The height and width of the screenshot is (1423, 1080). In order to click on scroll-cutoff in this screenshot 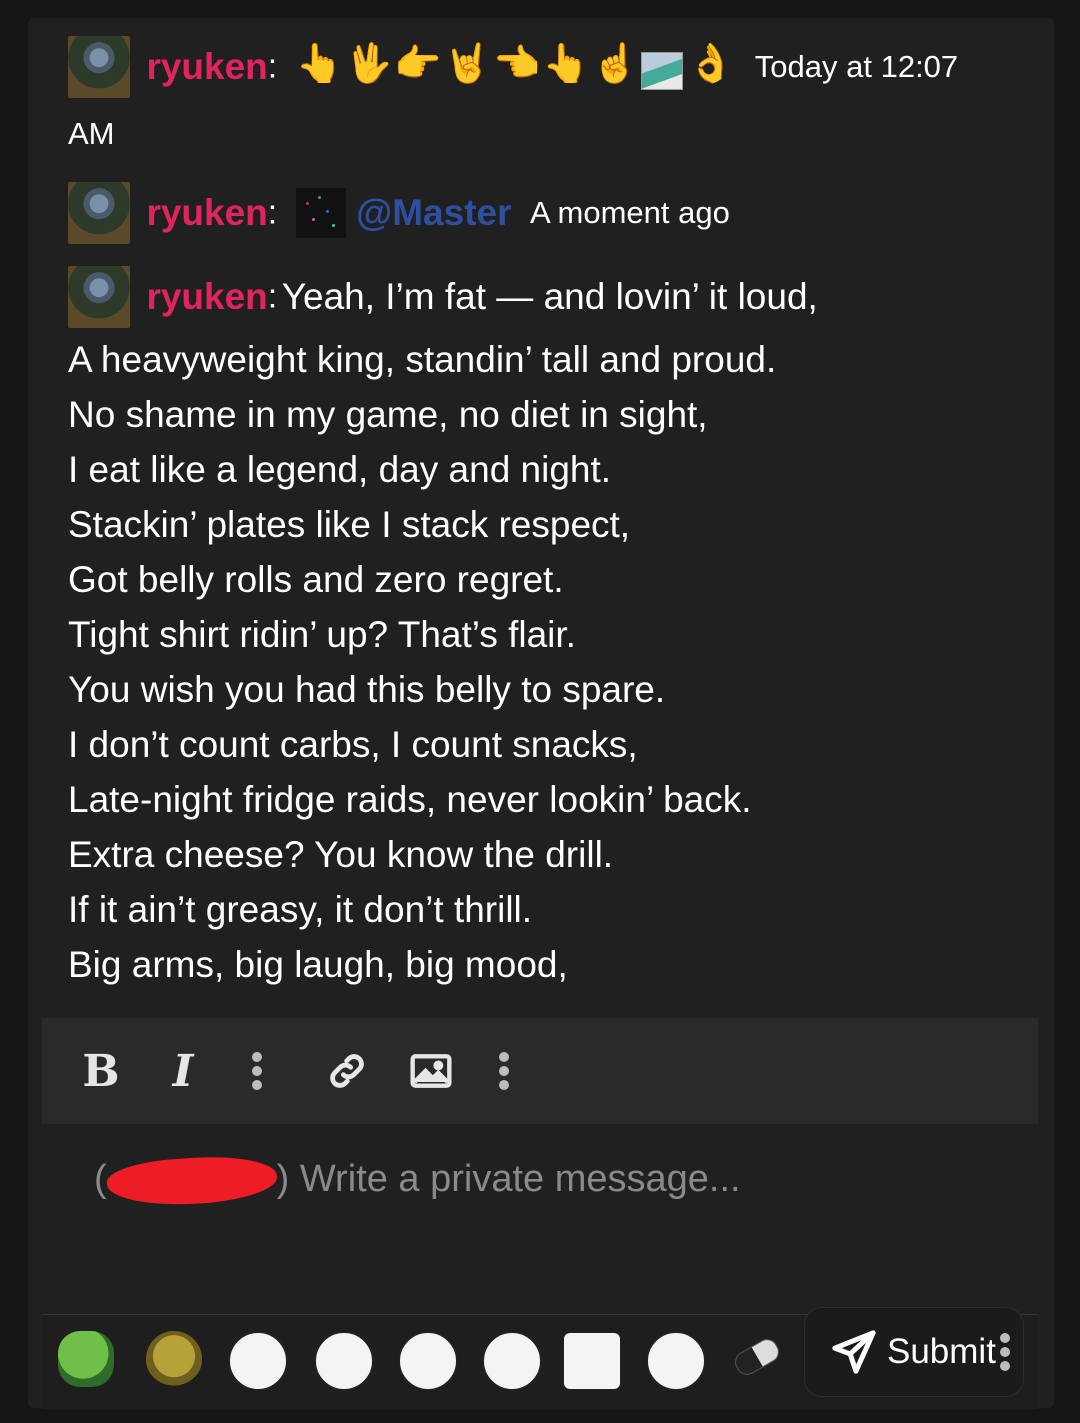, I will do `click(540, 1009)`.